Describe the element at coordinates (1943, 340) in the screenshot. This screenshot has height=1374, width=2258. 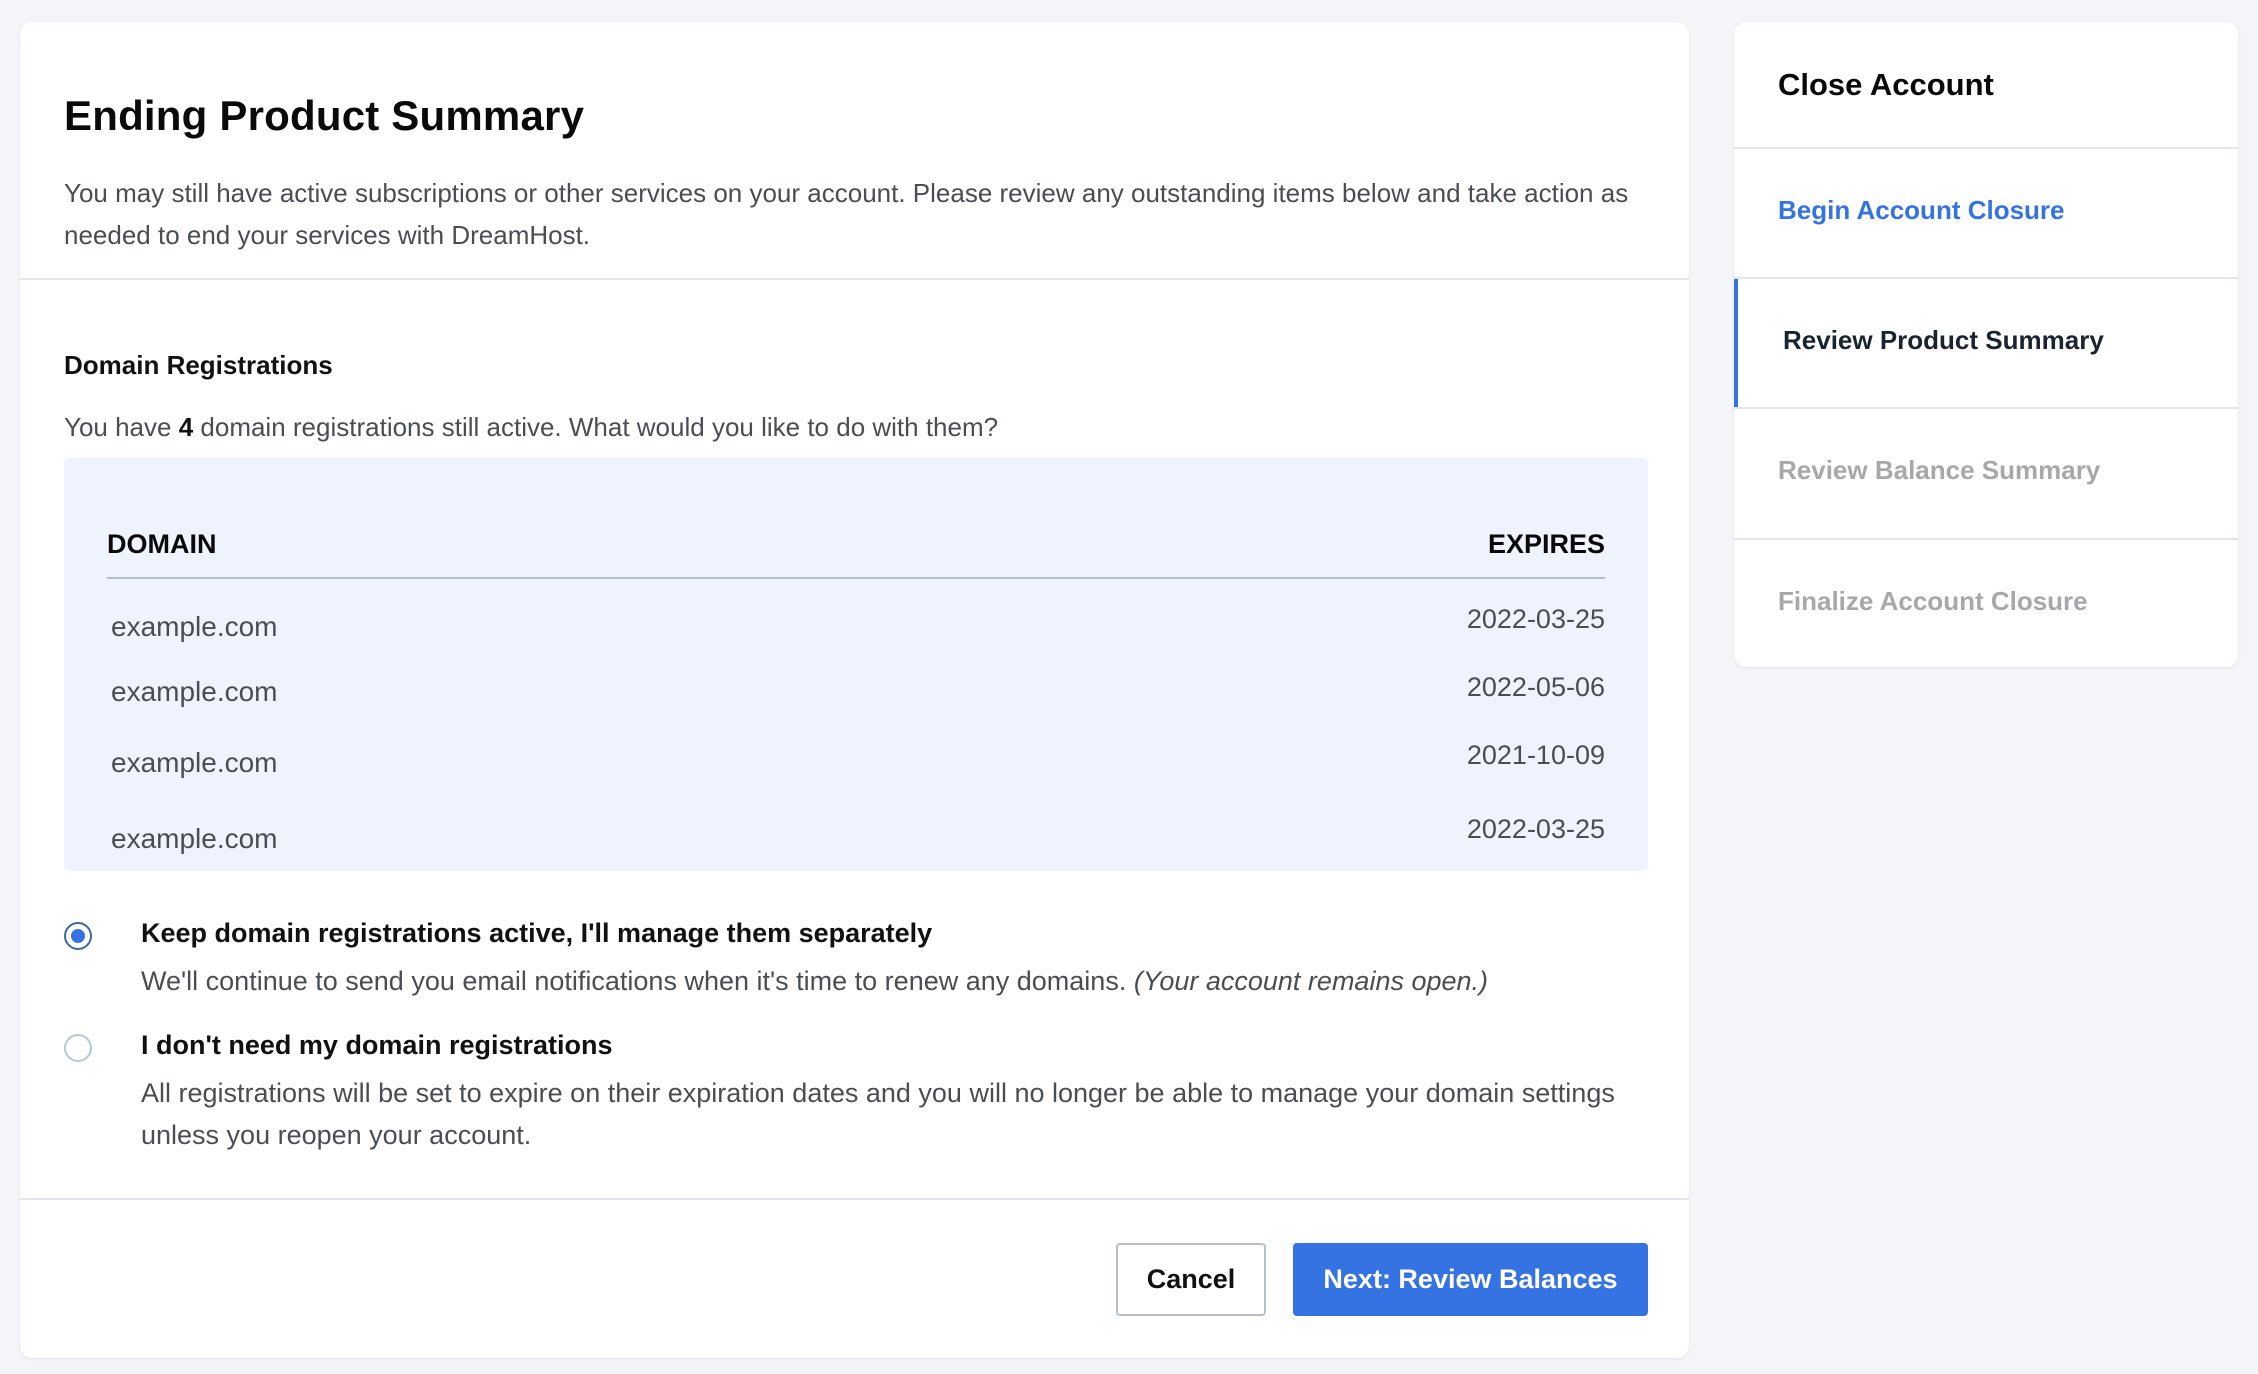
I see `step-label: Review Product Summary` at that location.